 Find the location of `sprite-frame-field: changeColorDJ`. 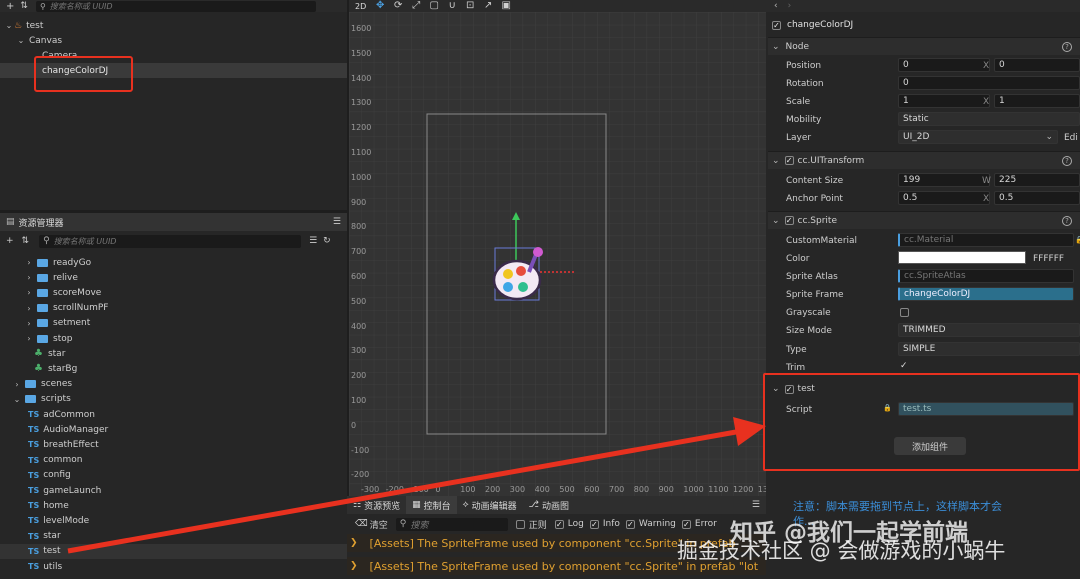

sprite-frame-field: changeColorDJ is located at coordinates (986, 294).